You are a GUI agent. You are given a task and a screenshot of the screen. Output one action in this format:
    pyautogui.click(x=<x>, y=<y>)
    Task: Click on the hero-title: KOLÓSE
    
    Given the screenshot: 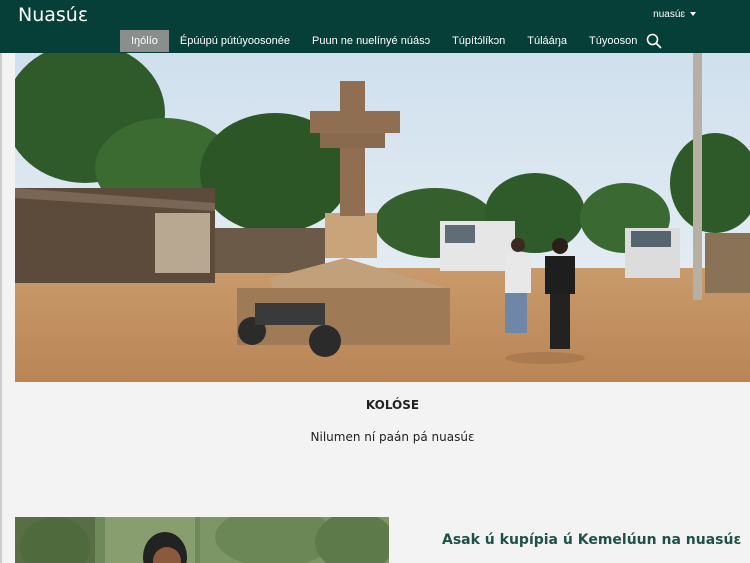 What is the action you would take?
    pyautogui.click(x=392, y=405)
    